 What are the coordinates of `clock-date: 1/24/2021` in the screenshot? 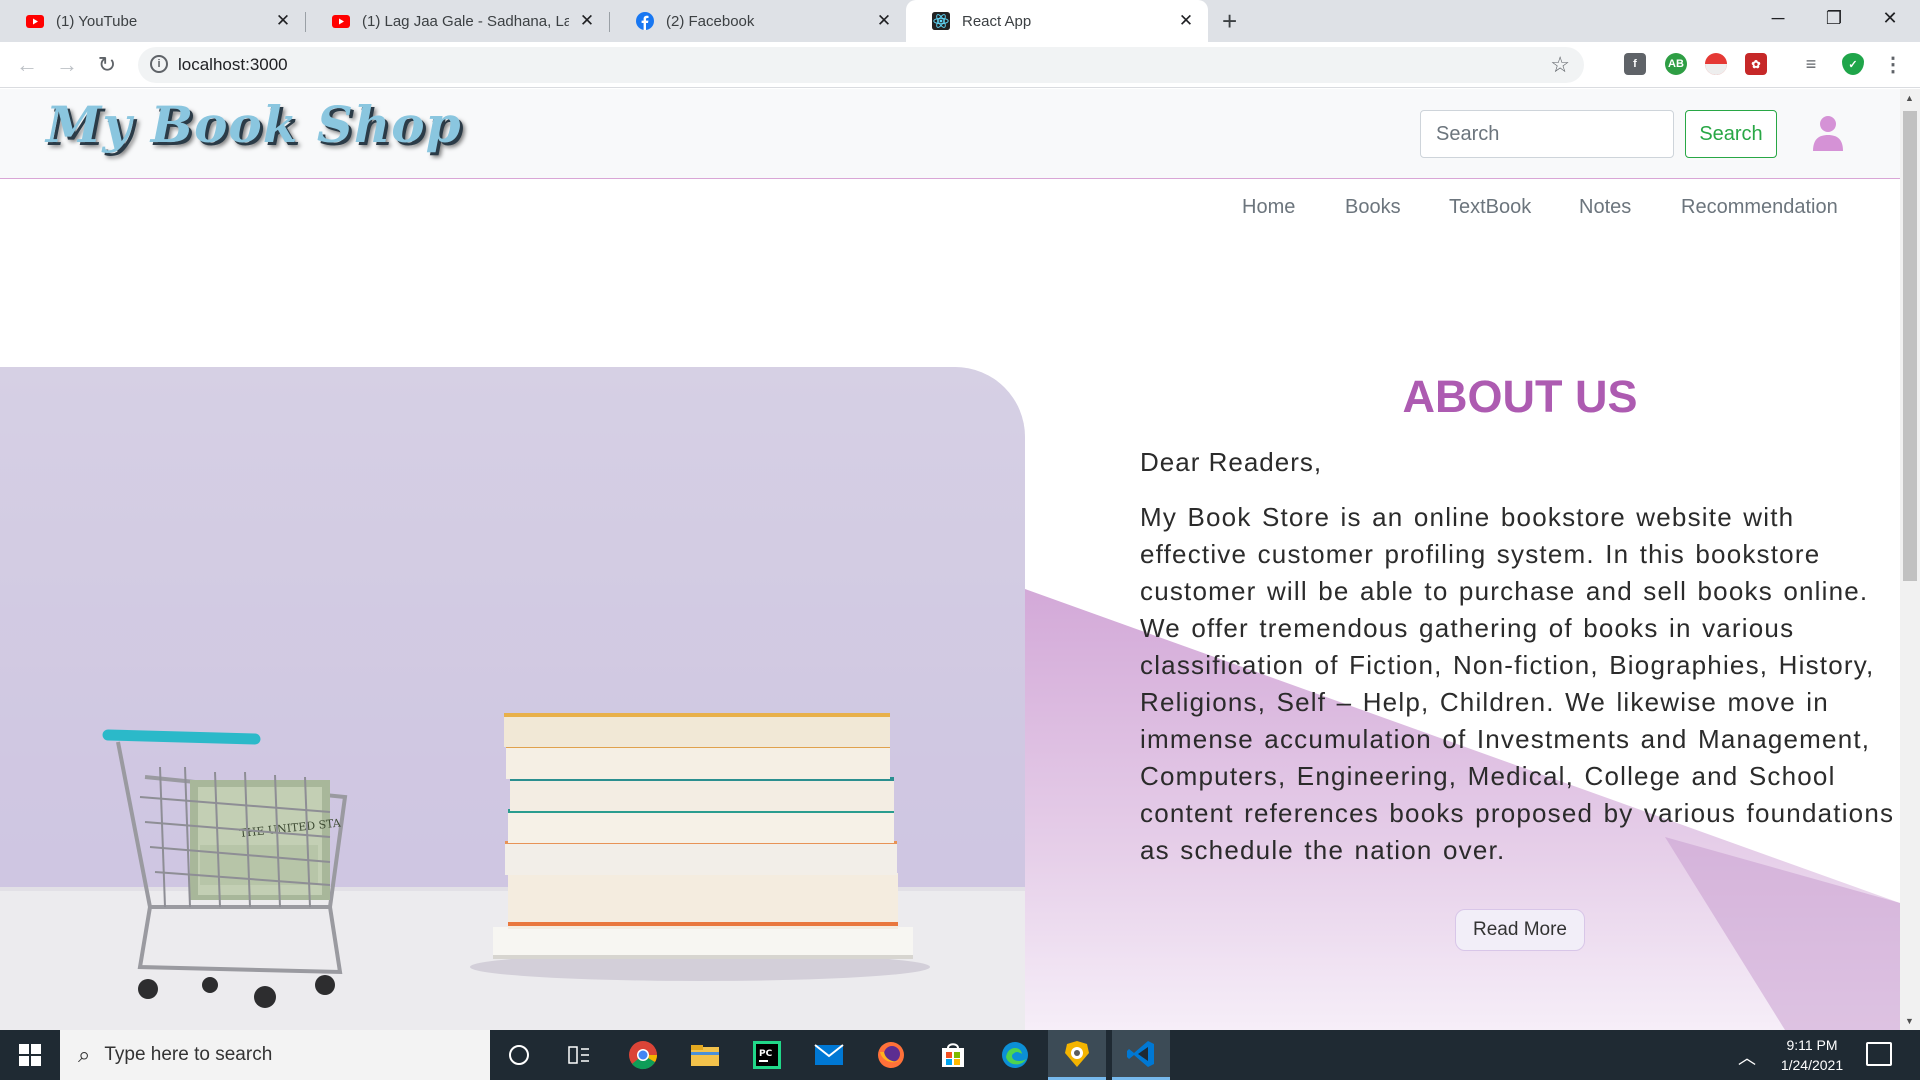 It's located at (1812, 1065).